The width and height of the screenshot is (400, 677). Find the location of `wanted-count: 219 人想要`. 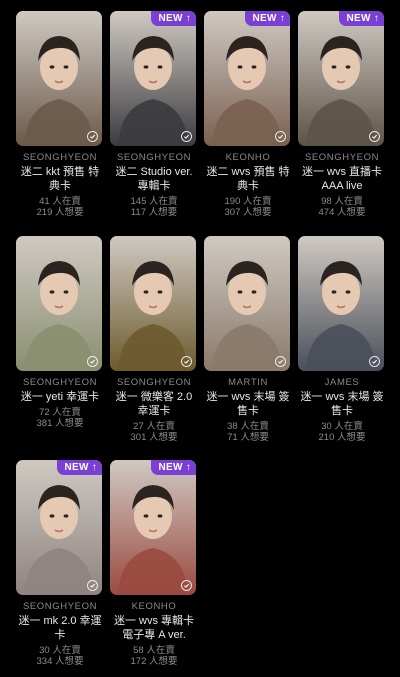

wanted-count: 219 人想要 is located at coordinates (60, 212).